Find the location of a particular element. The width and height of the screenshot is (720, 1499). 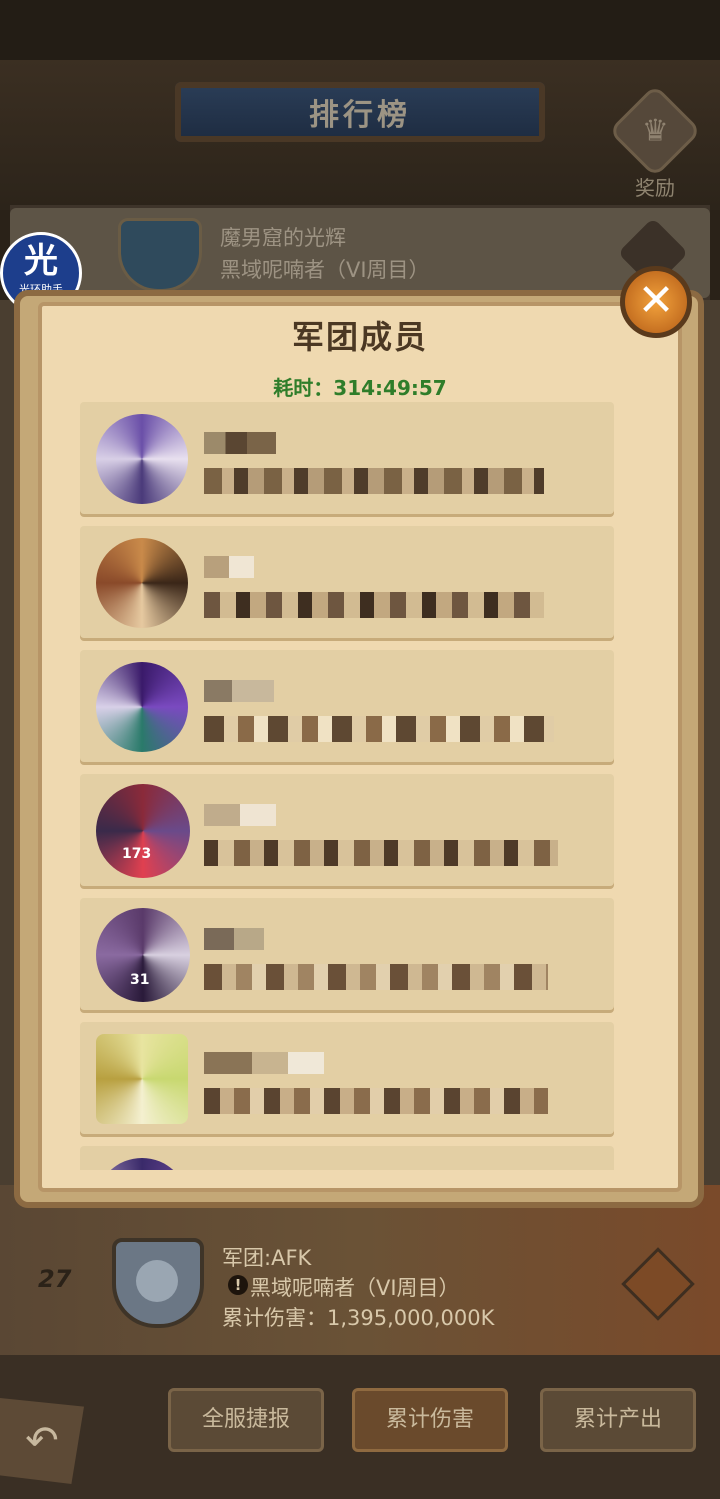

crest-emblem is located at coordinates (157, 1281).